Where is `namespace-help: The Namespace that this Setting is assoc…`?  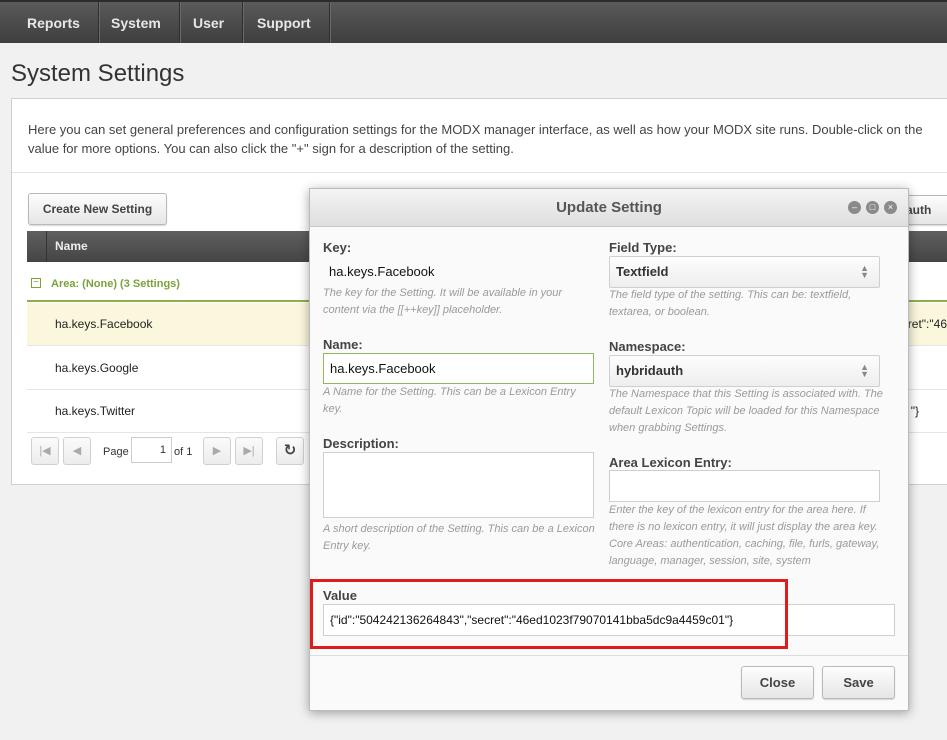
namespace-help: The Namespace that this Setting is assoc… is located at coordinates (746, 411).